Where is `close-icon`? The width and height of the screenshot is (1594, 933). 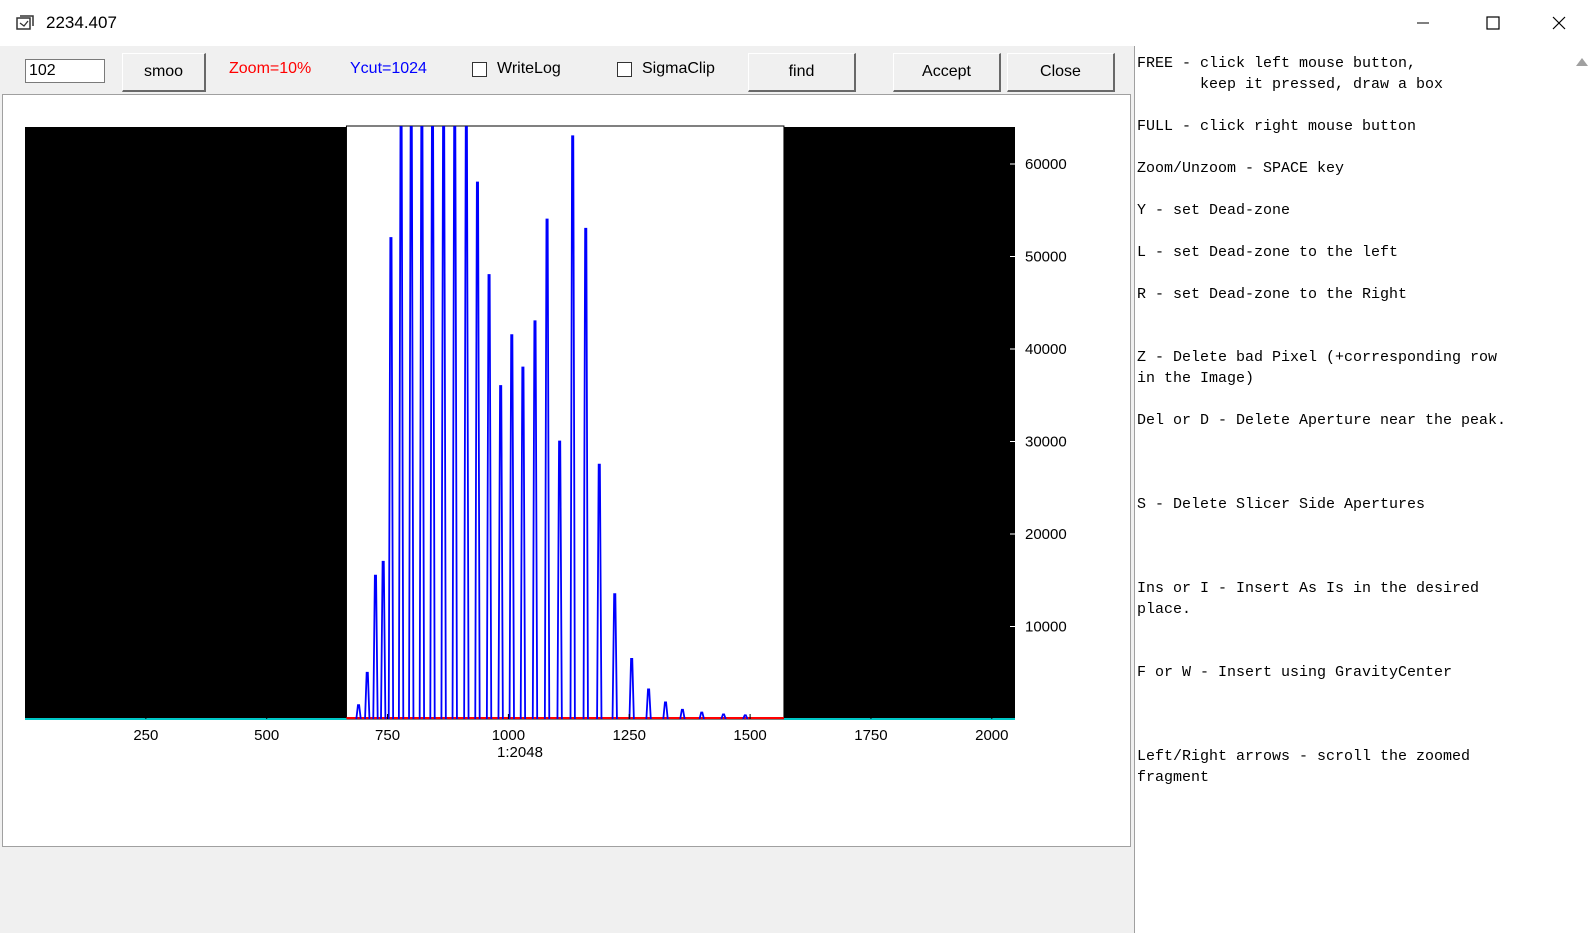 close-icon is located at coordinates (1559, 23).